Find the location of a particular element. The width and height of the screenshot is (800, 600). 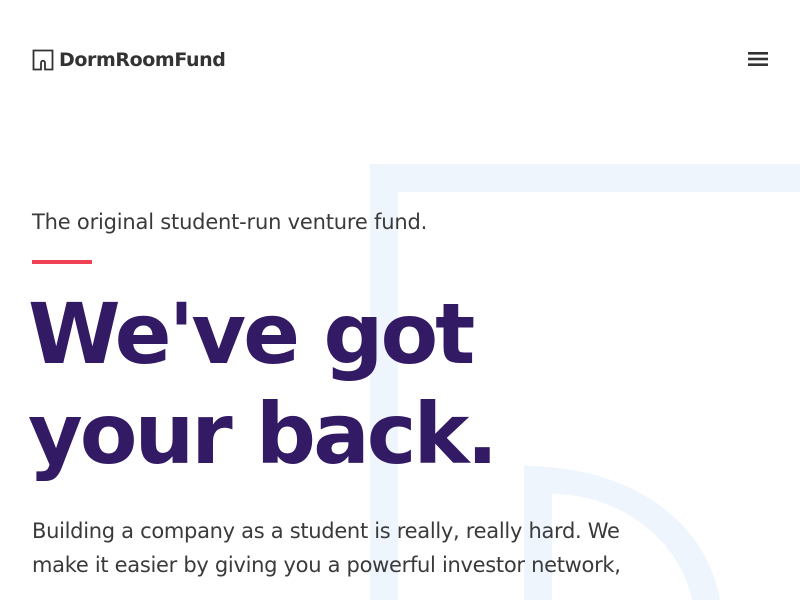

dormroomfund-logo-icon is located at coordinates (43, 60).